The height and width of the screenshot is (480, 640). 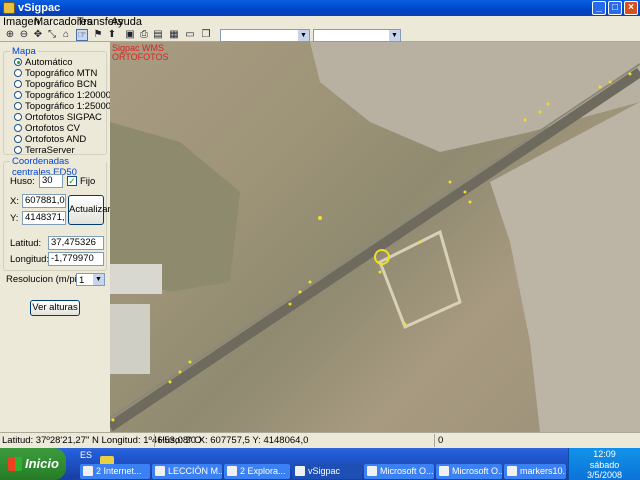 What do you see at coordinates (65, 96) in the screenshot?
I see `radio-200000: Topográfico 1:200000` at bounding box center [65, 96].